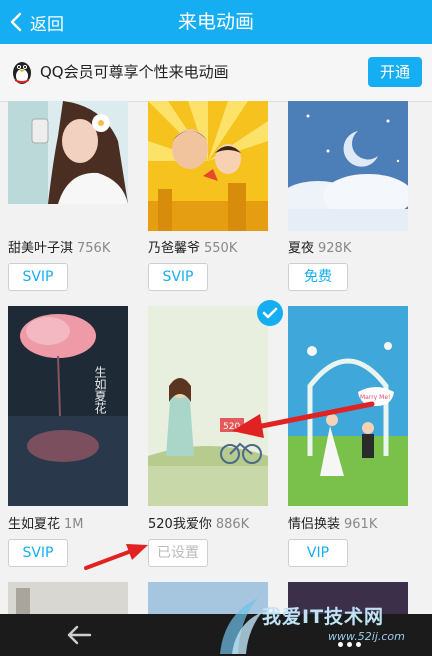 This screenshot has width=432, height=656. Describe the element at coordinates (79, 635) in the screenshot. I see `nav-back-arrow-icon` at that location.